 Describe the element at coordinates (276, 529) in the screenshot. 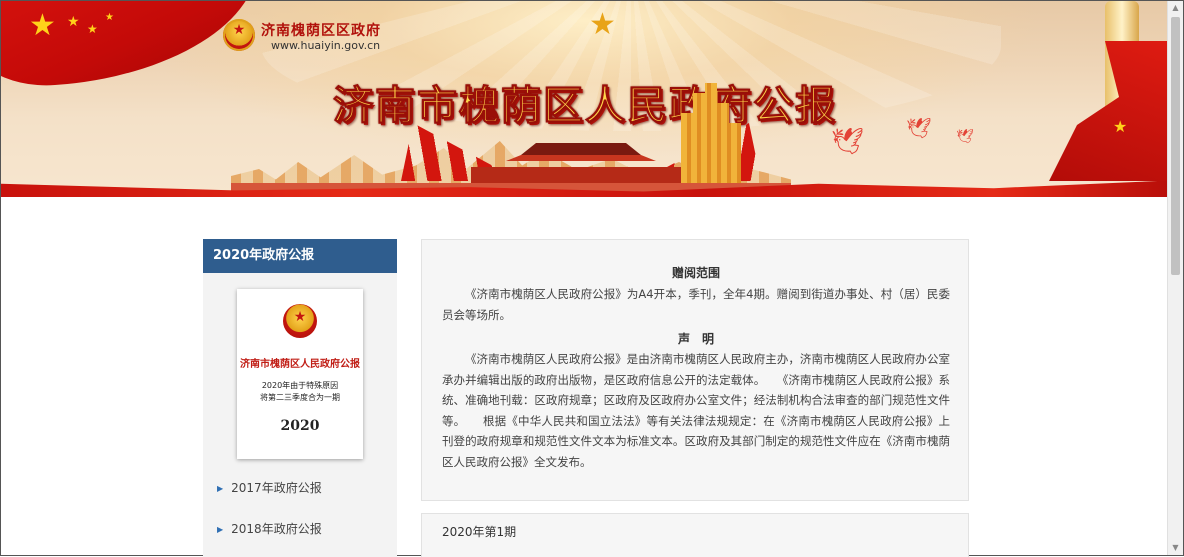

I see `sidebar-item-label: 2018年政府公报` at that location.